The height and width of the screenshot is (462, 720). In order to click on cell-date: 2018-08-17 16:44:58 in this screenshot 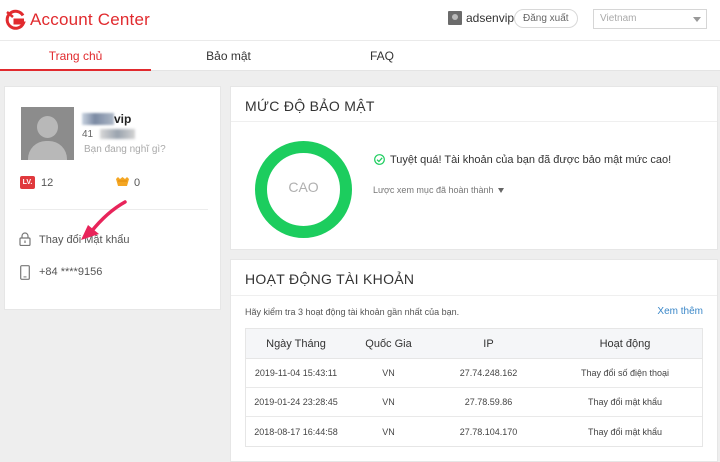, I will do `click(296, 431)`.